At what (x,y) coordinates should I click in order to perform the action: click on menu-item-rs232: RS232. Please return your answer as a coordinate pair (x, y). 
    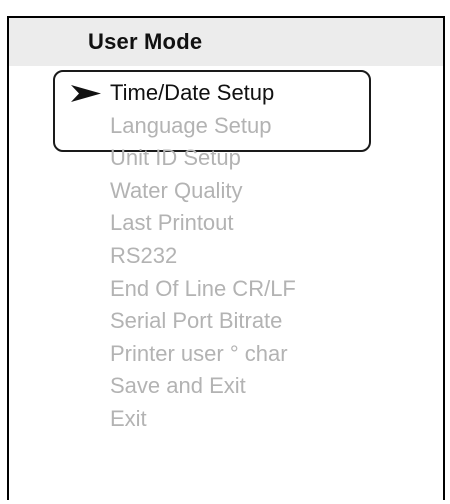
    Looking at the image, I should click on (226, 256).